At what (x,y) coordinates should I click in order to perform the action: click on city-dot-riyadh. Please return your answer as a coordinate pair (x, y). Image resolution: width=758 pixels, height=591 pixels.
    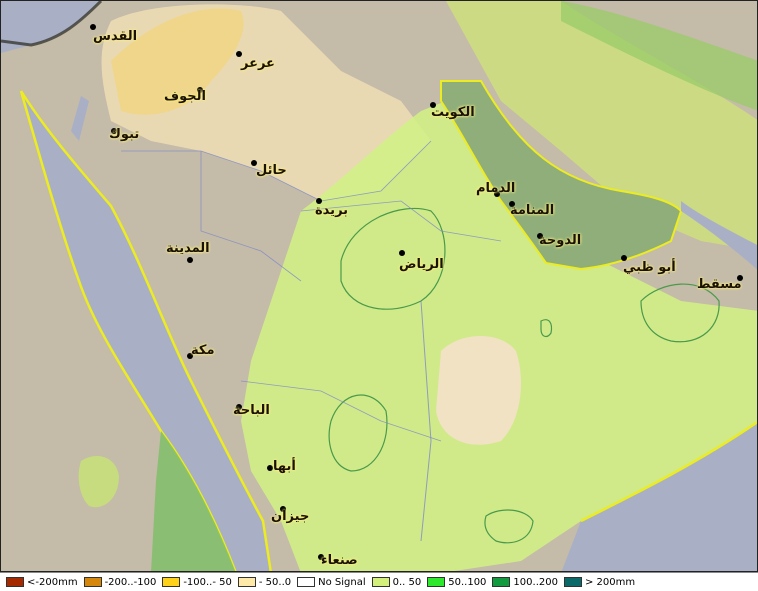
    Looking at the image, I should click on (402, 253).